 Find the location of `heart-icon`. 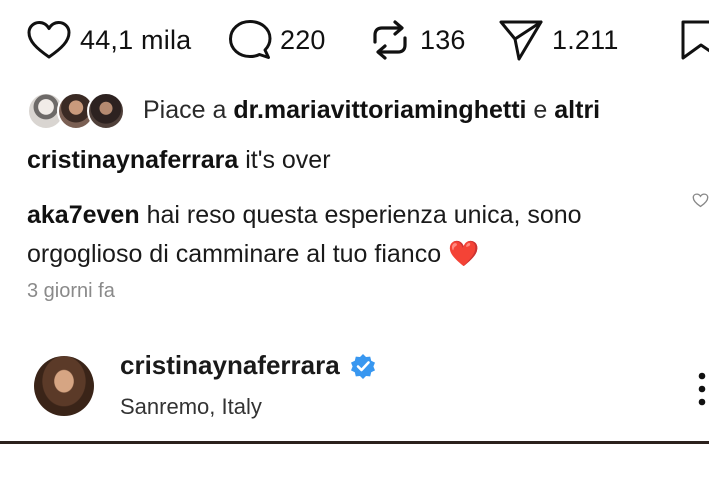

heart-icon is located at coordinates (49, 40).